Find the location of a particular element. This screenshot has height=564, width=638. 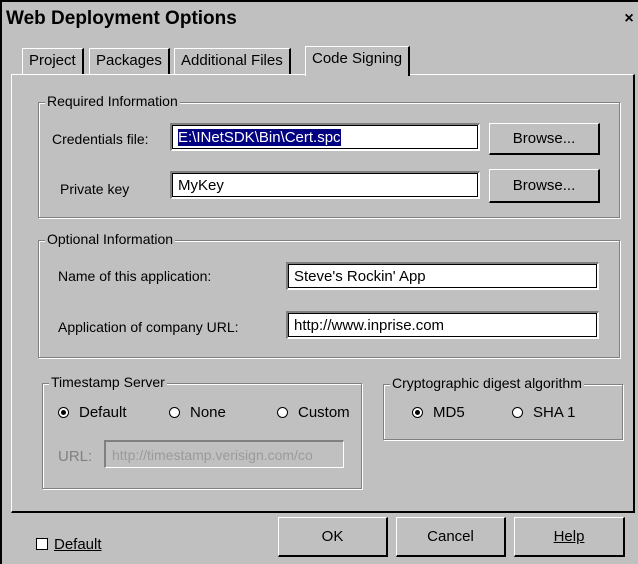

tab-label: Additional Files is located at coordinates (232, 60).